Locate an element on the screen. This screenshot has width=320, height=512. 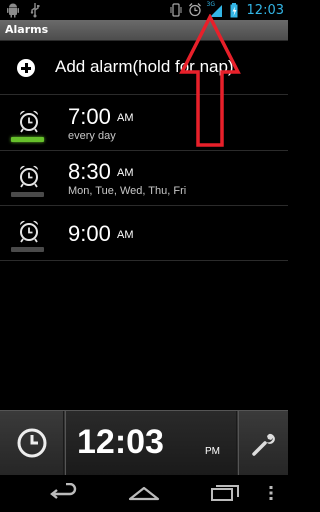
wrench-icon is located at coordinates (263, 444).